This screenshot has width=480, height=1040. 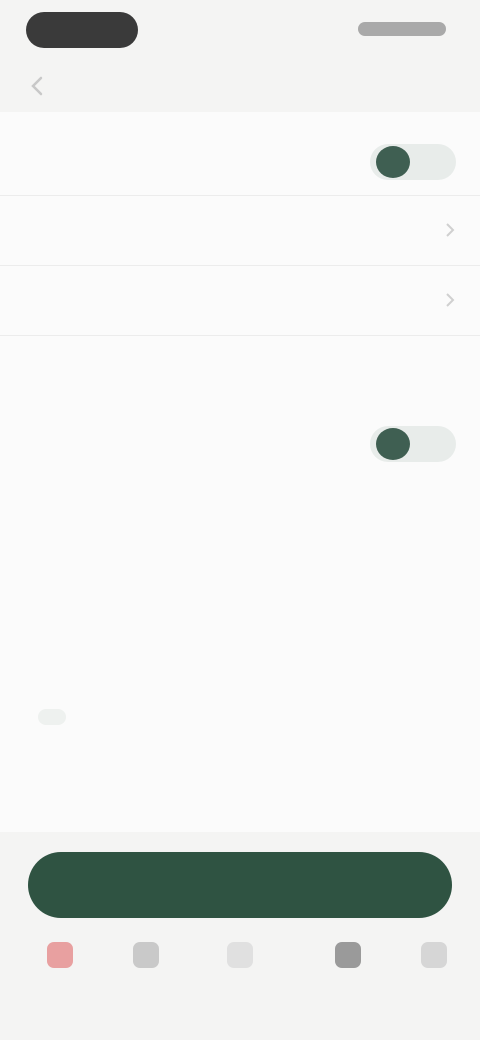 What do you see at coordinates (413, 444) in the screenshot?
I see `notify-toggle` at bounding box center [413, 444].